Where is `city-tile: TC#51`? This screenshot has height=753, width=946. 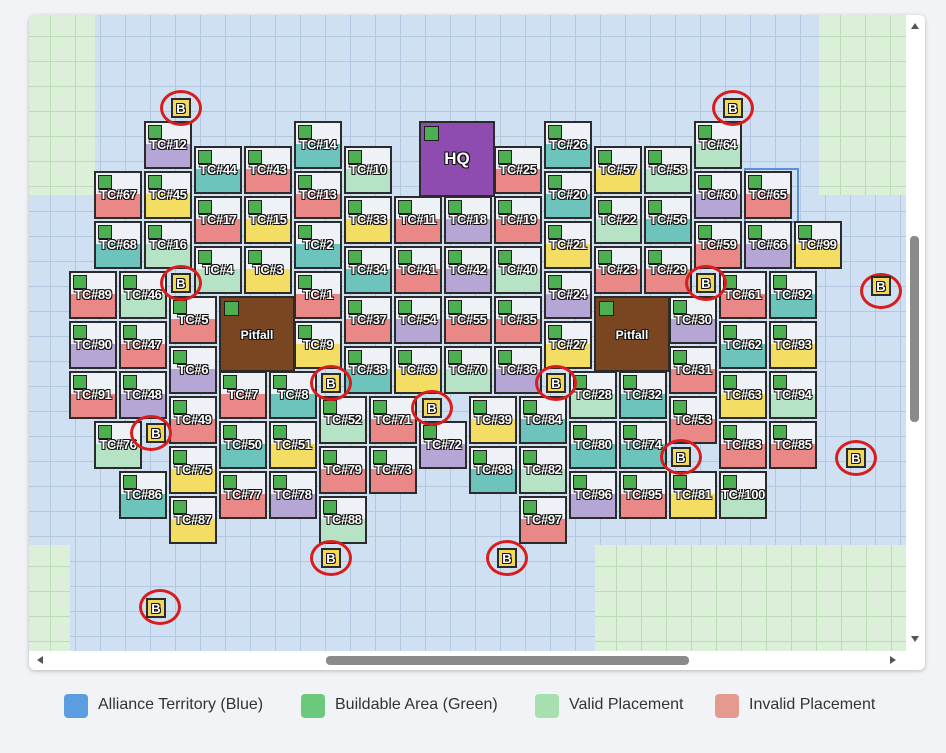 city-tile: TC#51 is located at coordinates (293, 445).